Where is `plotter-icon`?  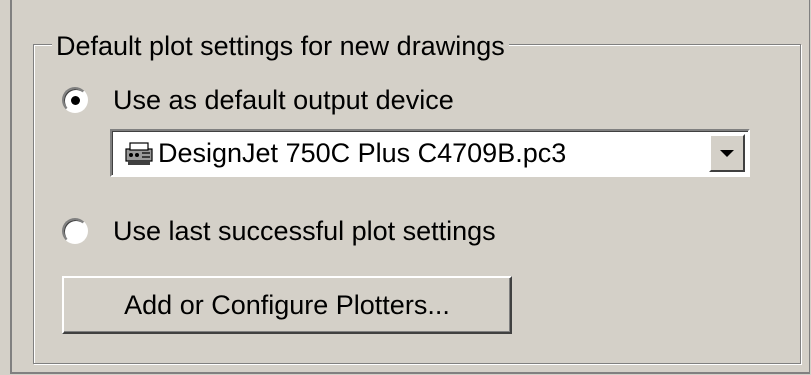
plotter-icon is located at coordinates (139, 153).